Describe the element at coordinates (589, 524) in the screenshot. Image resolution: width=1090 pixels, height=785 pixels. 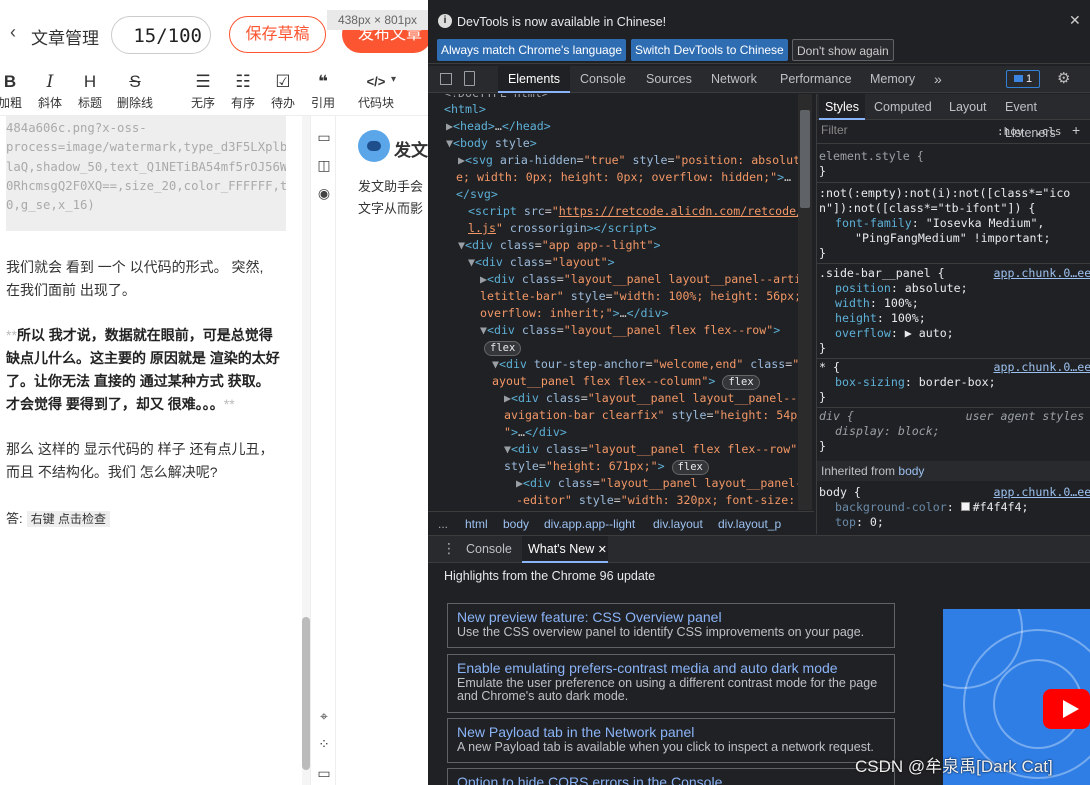
I see `breadcrumb-item: div.app.app--light` at that location.